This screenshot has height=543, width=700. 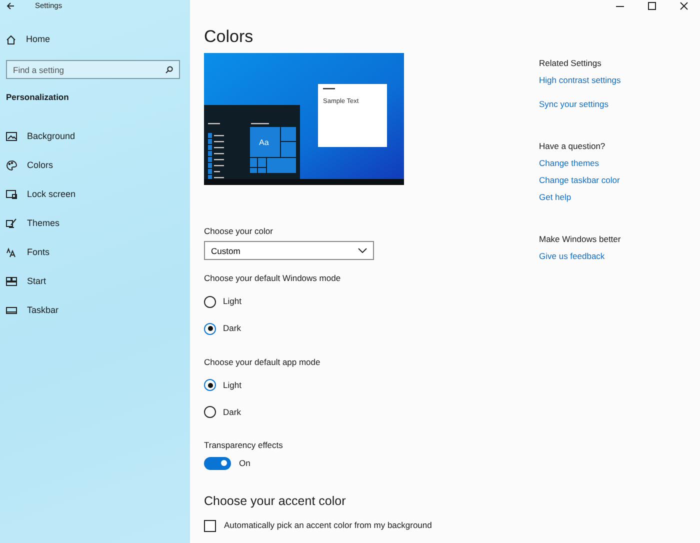 What do you see at coordinates (570, 63) in the screenshot?
I see `related-heading: Related Settings` at bounding box center [570, 63].